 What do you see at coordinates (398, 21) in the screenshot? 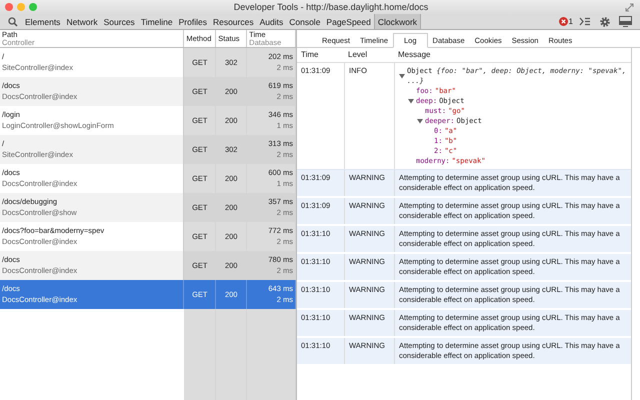
I see `panel-tab: Clockwork` at bounding box center [398, 21].